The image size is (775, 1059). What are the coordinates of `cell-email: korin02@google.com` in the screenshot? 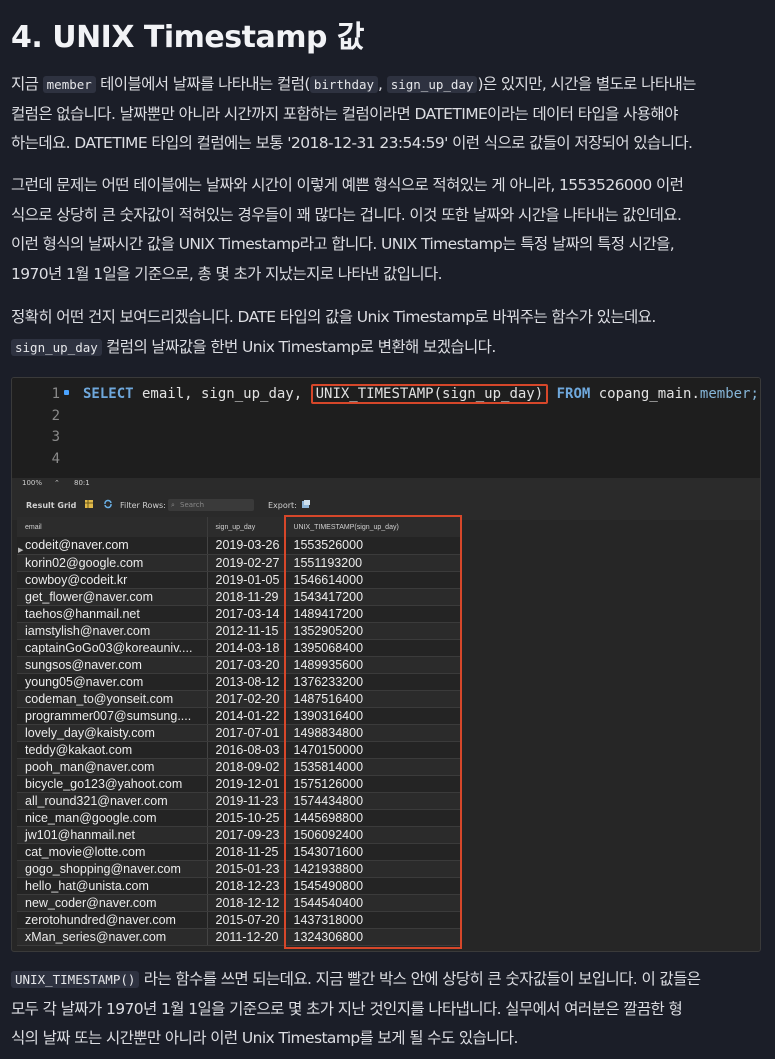 It's located at (112, 563).